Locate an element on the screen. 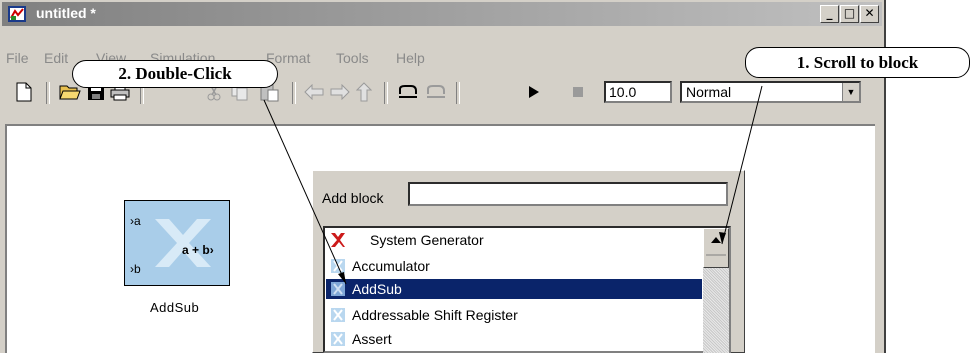 The width and height of the screenshot is (975, 353). up-arrow-icon is located at coordinates (364, 92).